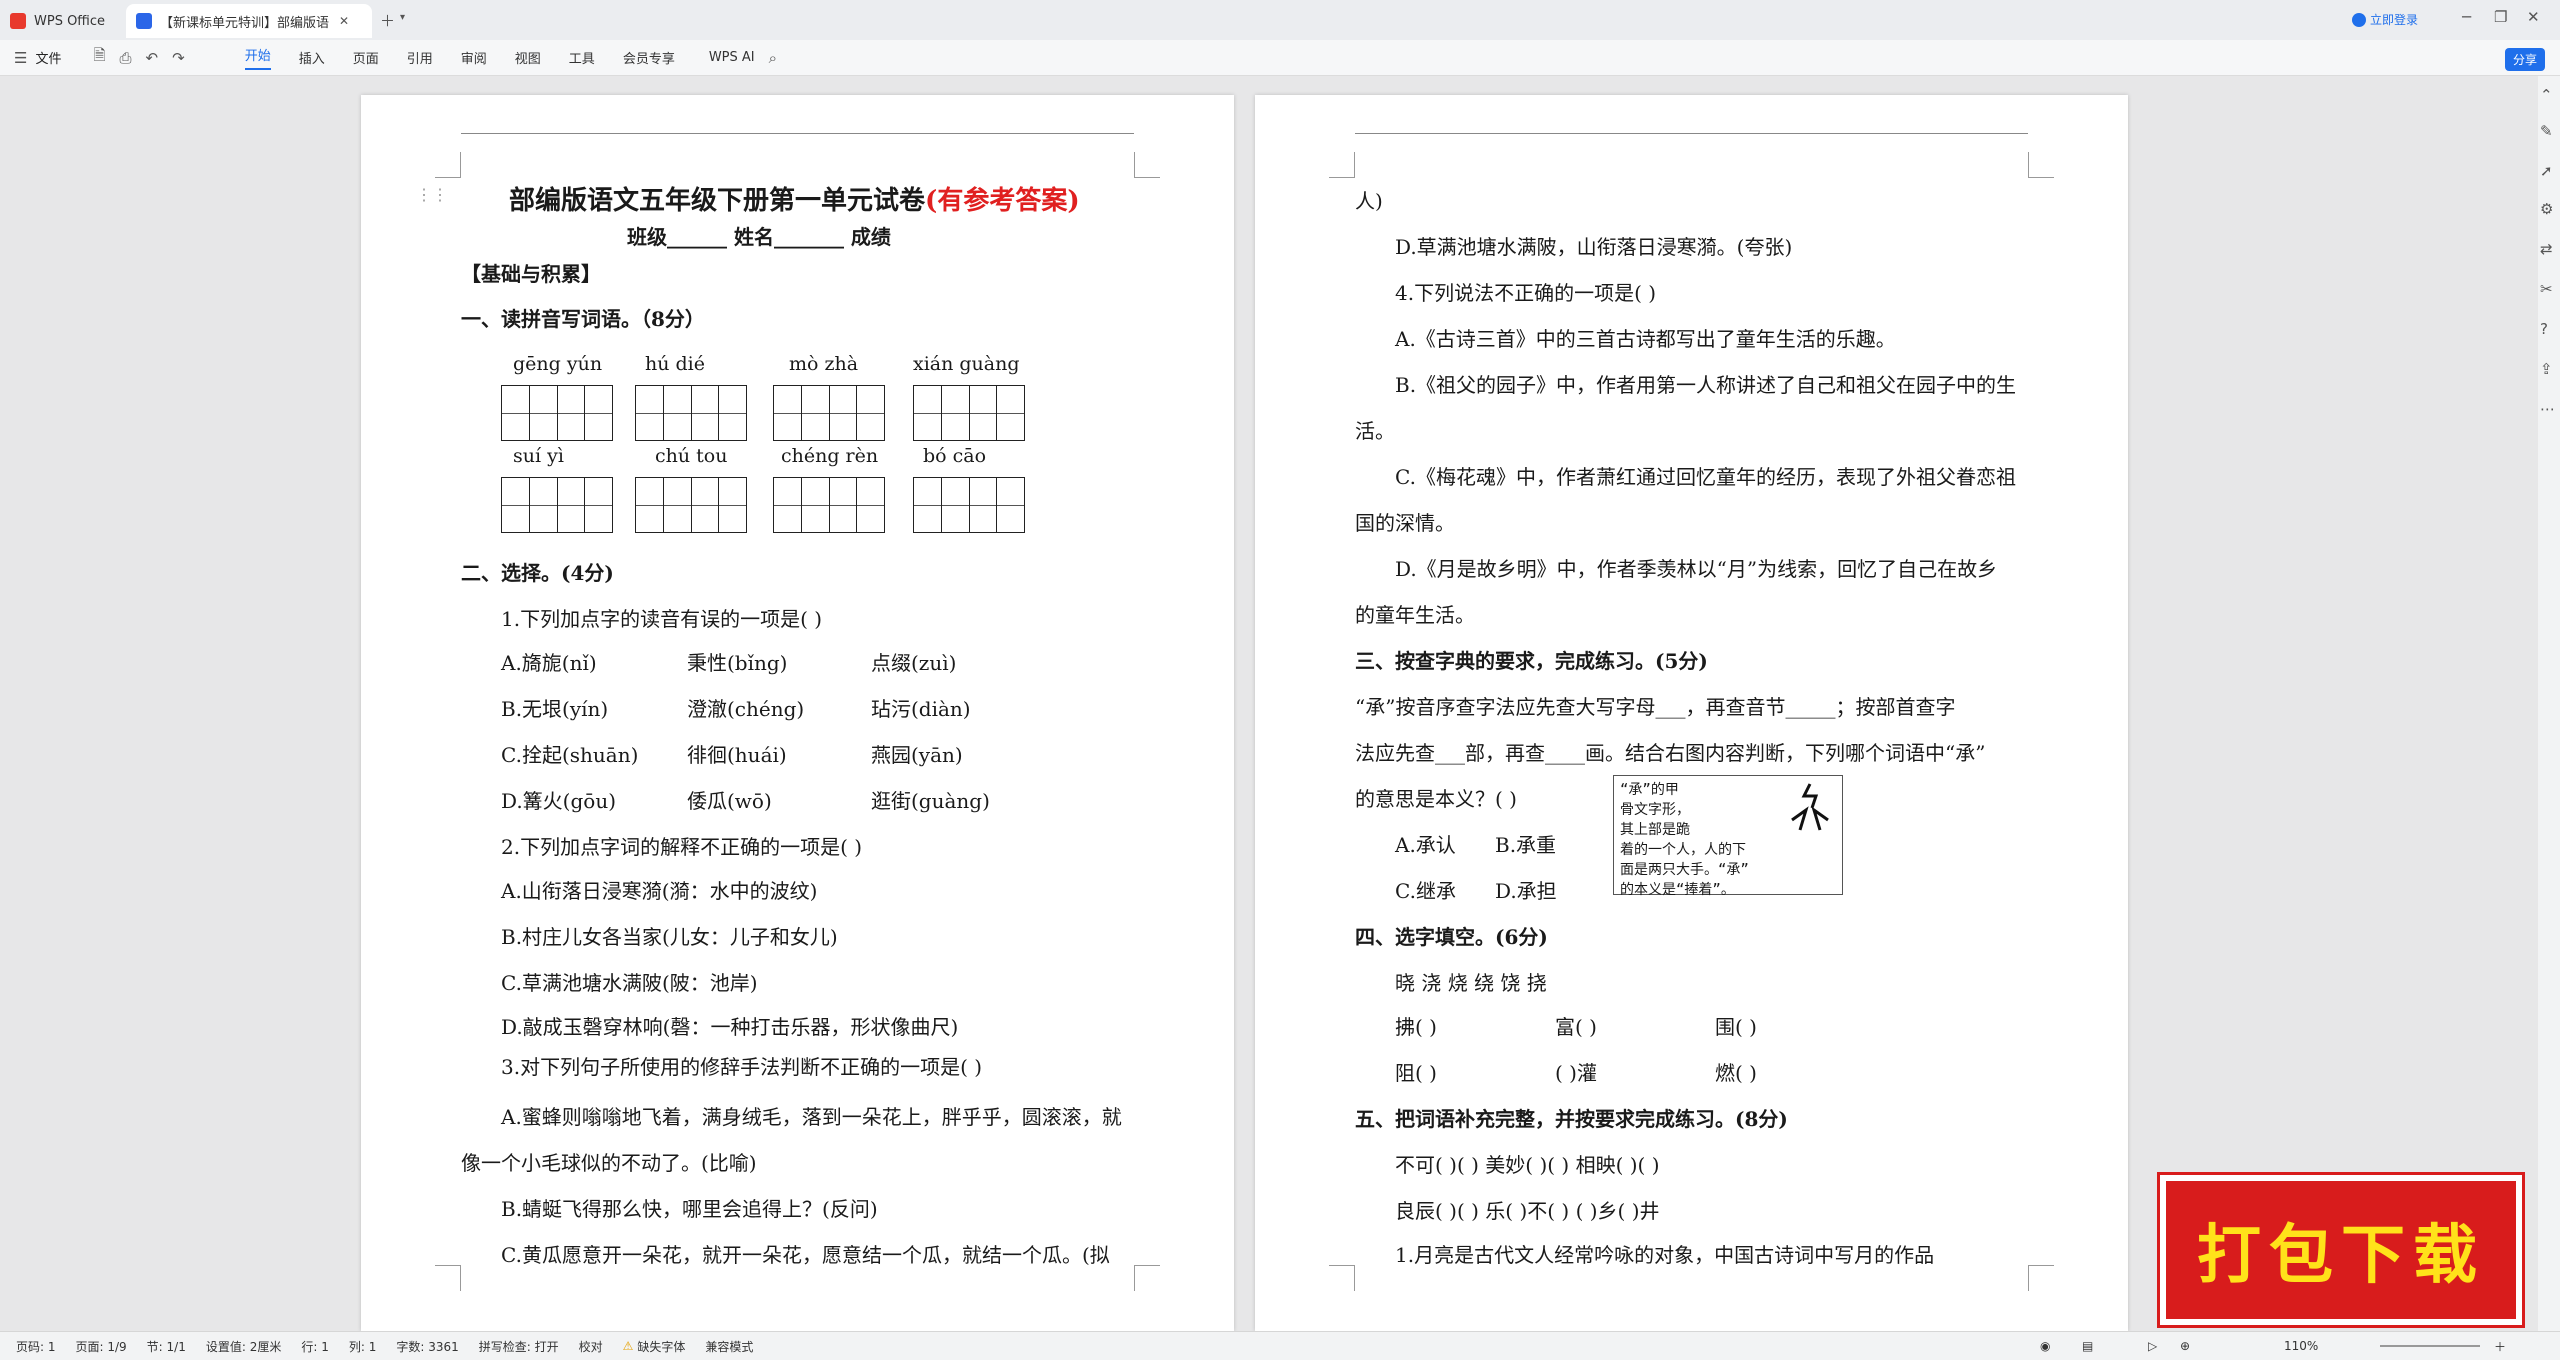 The width and height of the screenshot is (2560, 1360). I want to click on download-badge: 打包下载, so click(2341, 1250).